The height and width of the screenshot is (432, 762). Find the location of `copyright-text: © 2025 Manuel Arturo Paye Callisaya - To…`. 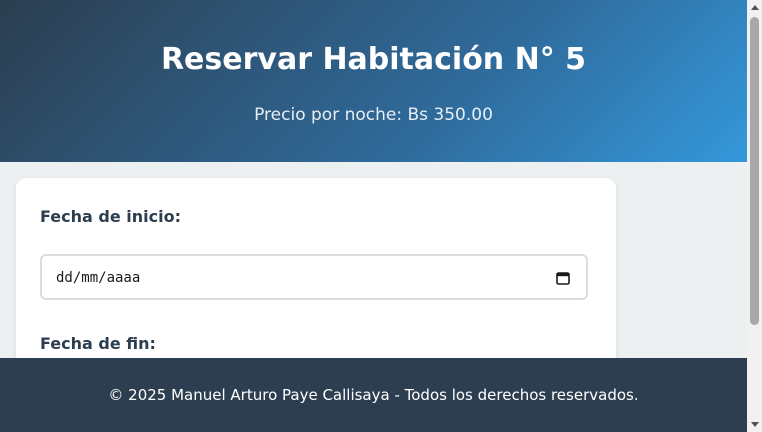

copyright-text: © 2025 Manuel Arturo Paye Callisaya - To… is located at coordinates (373, 395).